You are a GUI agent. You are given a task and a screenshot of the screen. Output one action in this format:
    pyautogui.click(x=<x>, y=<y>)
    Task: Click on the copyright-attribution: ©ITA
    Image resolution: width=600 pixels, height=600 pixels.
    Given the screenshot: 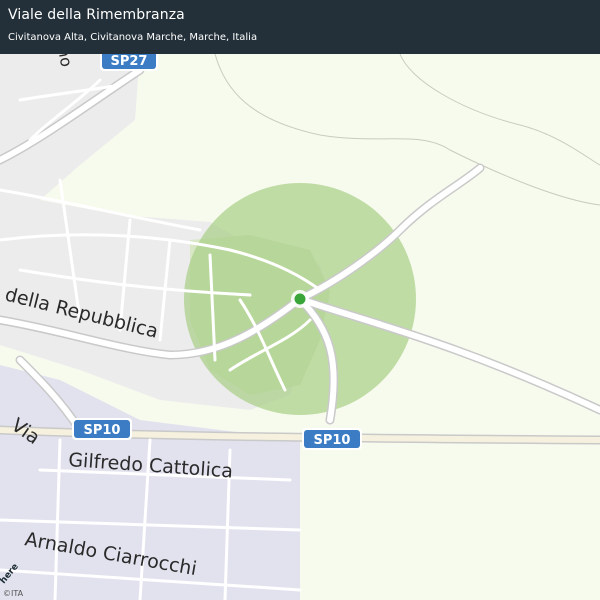 What is the action you would take?
    pyautogui.click(x=13, y=593)
    